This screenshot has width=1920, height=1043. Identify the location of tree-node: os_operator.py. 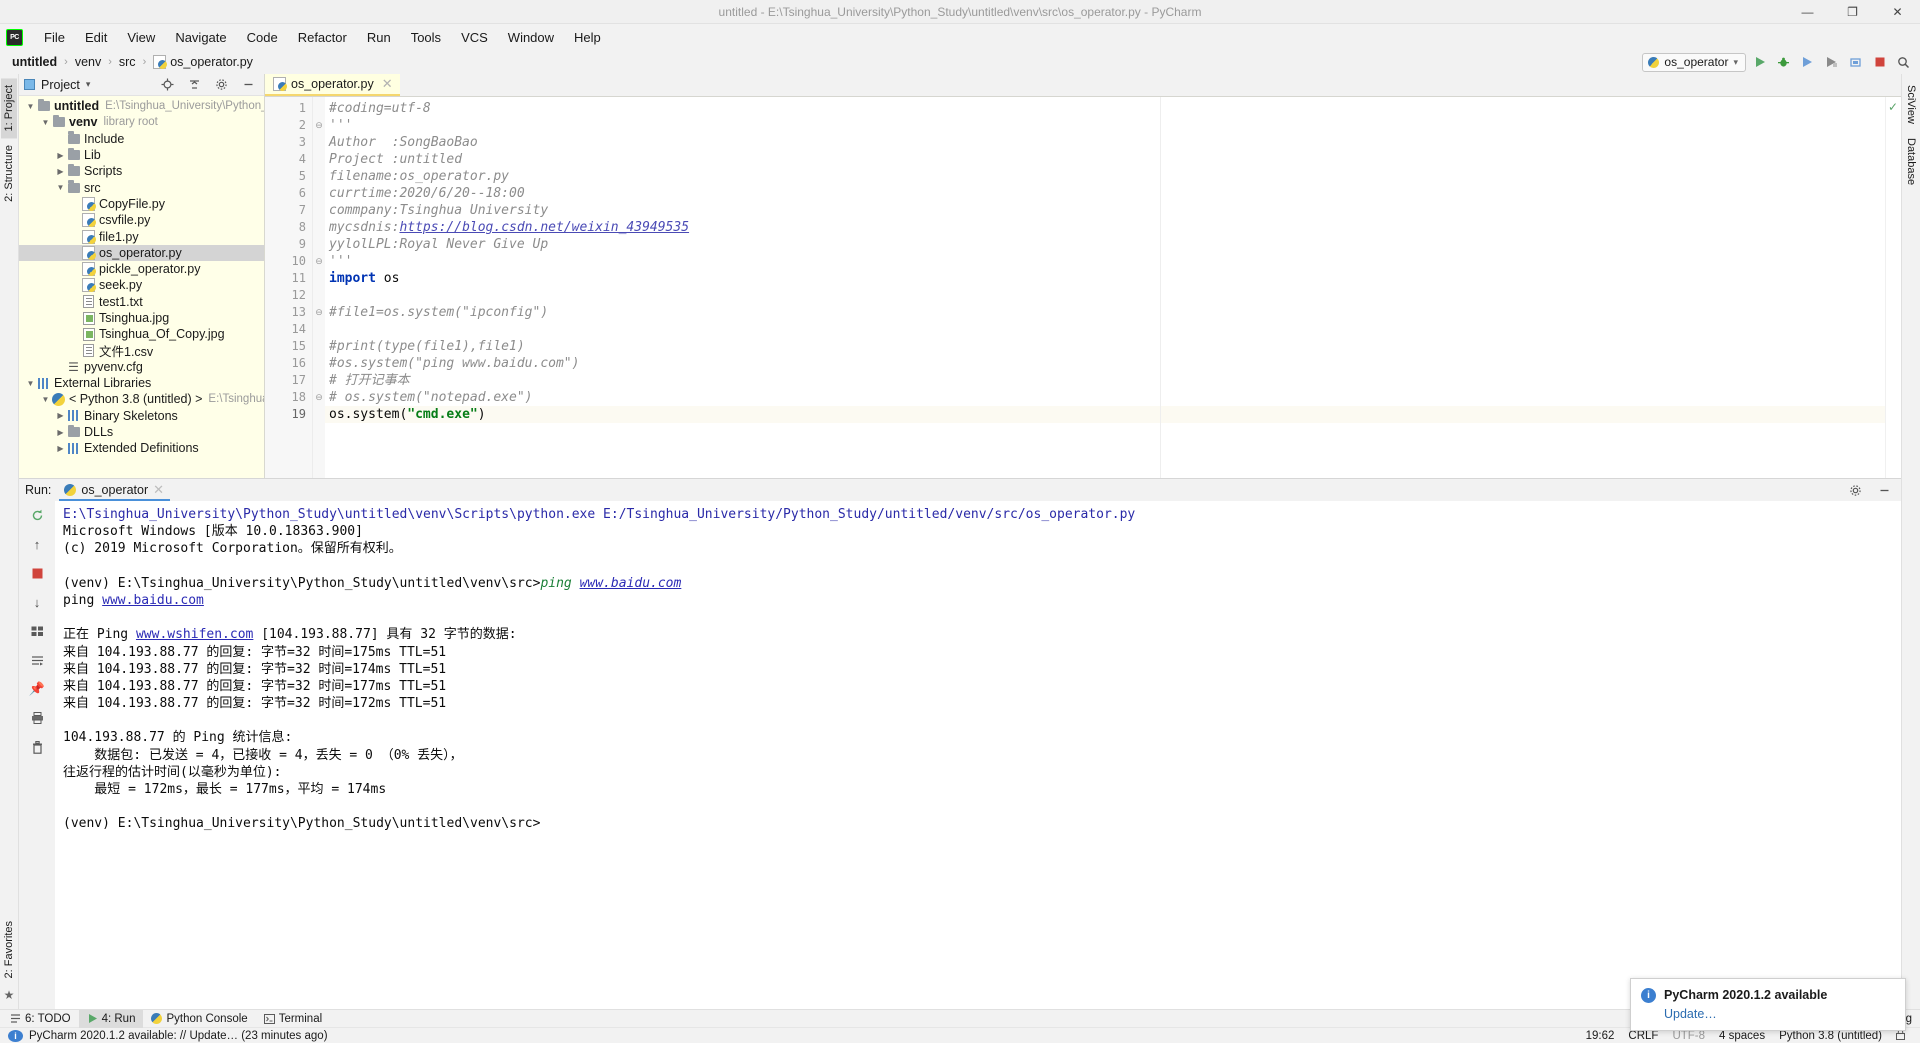
(141, 252).